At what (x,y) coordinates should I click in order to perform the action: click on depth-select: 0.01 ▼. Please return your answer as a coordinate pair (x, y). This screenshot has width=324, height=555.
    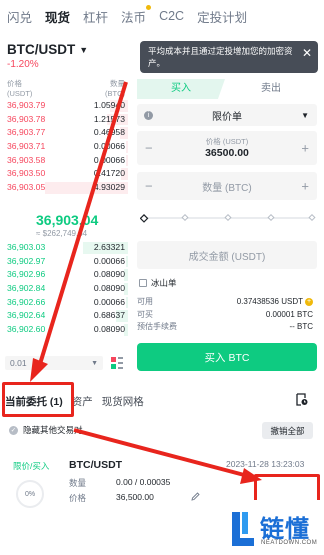
    Looking at the image, I should click on (54, 363).